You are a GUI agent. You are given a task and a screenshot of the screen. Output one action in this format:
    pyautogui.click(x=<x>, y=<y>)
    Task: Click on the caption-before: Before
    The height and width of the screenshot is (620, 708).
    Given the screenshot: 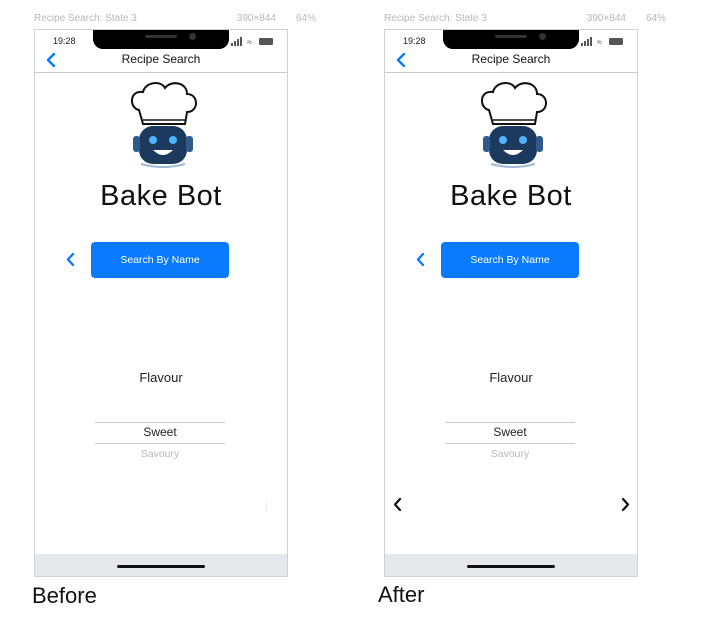 What is the action you would take?
    pyautogui.click(x=64, y=595)
    